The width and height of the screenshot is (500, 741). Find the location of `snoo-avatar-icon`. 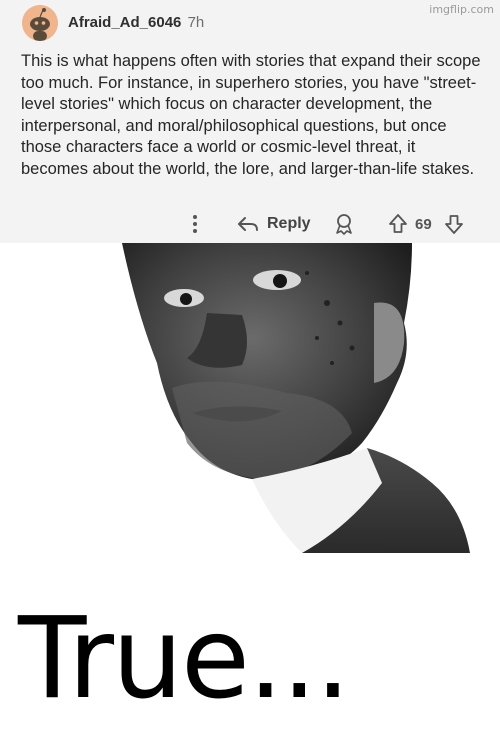

snoo-avatar-icon is located at coordinates (40, 23).